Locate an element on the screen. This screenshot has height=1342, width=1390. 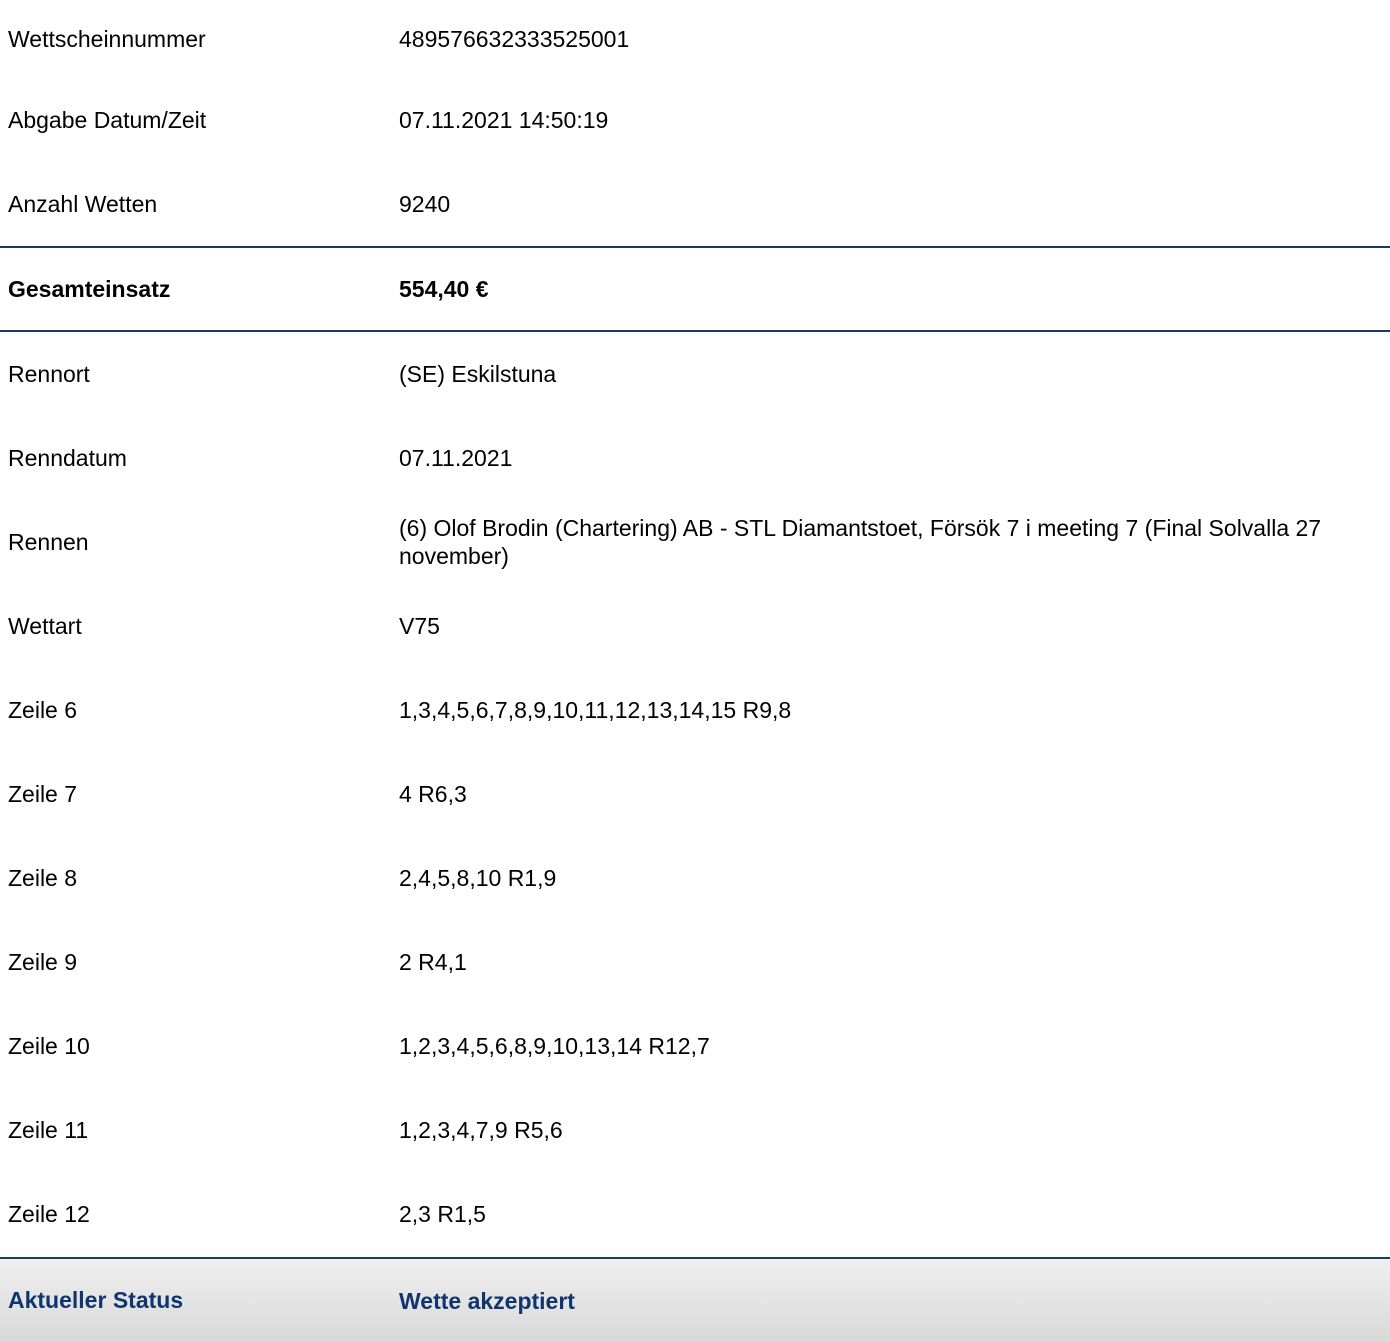
line-value: 2,3 R1,5 is located at coordinates (442, 1214).